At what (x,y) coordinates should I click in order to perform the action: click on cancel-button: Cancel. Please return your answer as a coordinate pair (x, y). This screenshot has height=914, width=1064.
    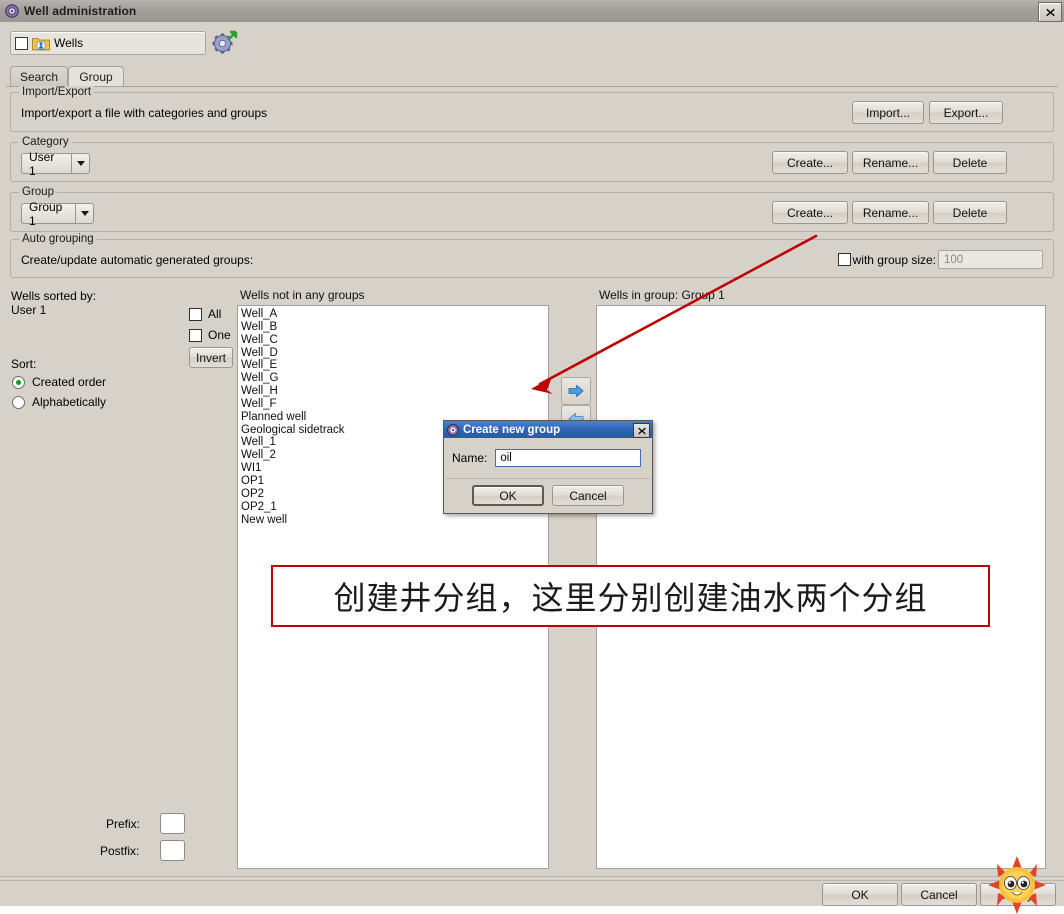
    Looking at the image, I should click on (939, 894).